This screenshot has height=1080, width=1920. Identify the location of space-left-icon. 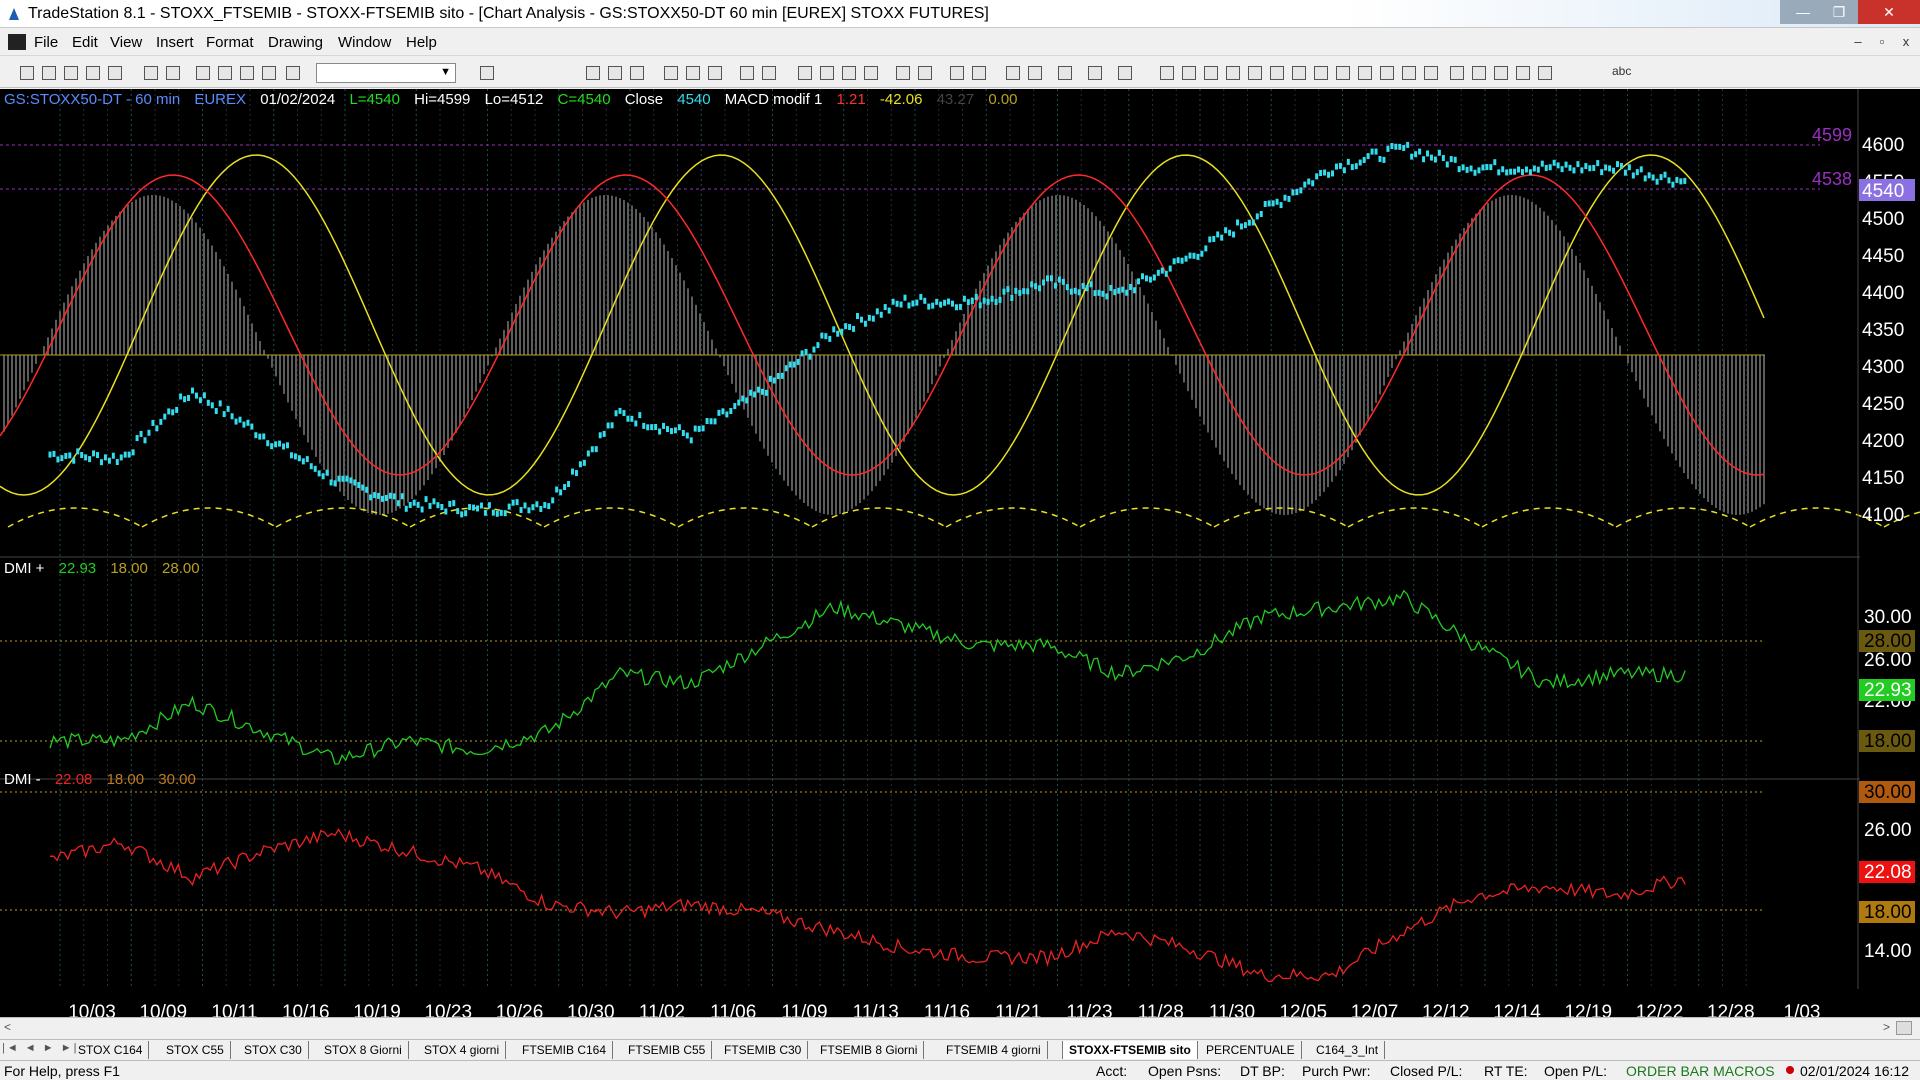
(903, 73).